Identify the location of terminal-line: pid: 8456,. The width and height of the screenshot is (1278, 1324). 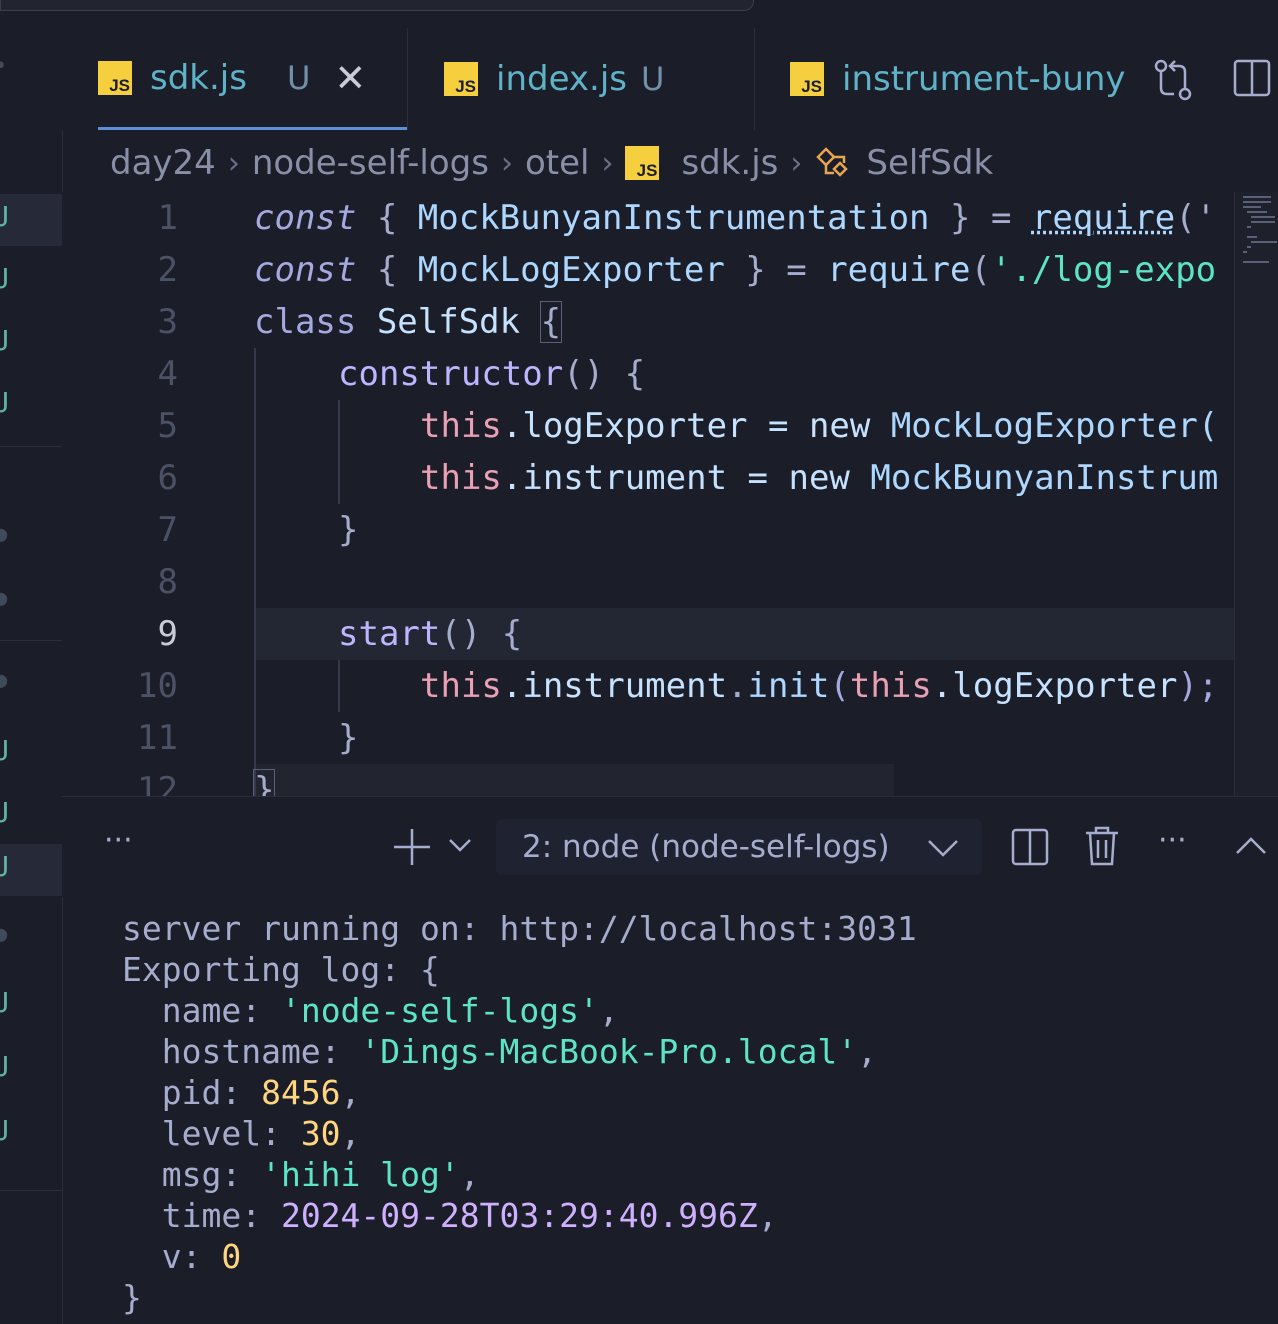
(241, 1092).